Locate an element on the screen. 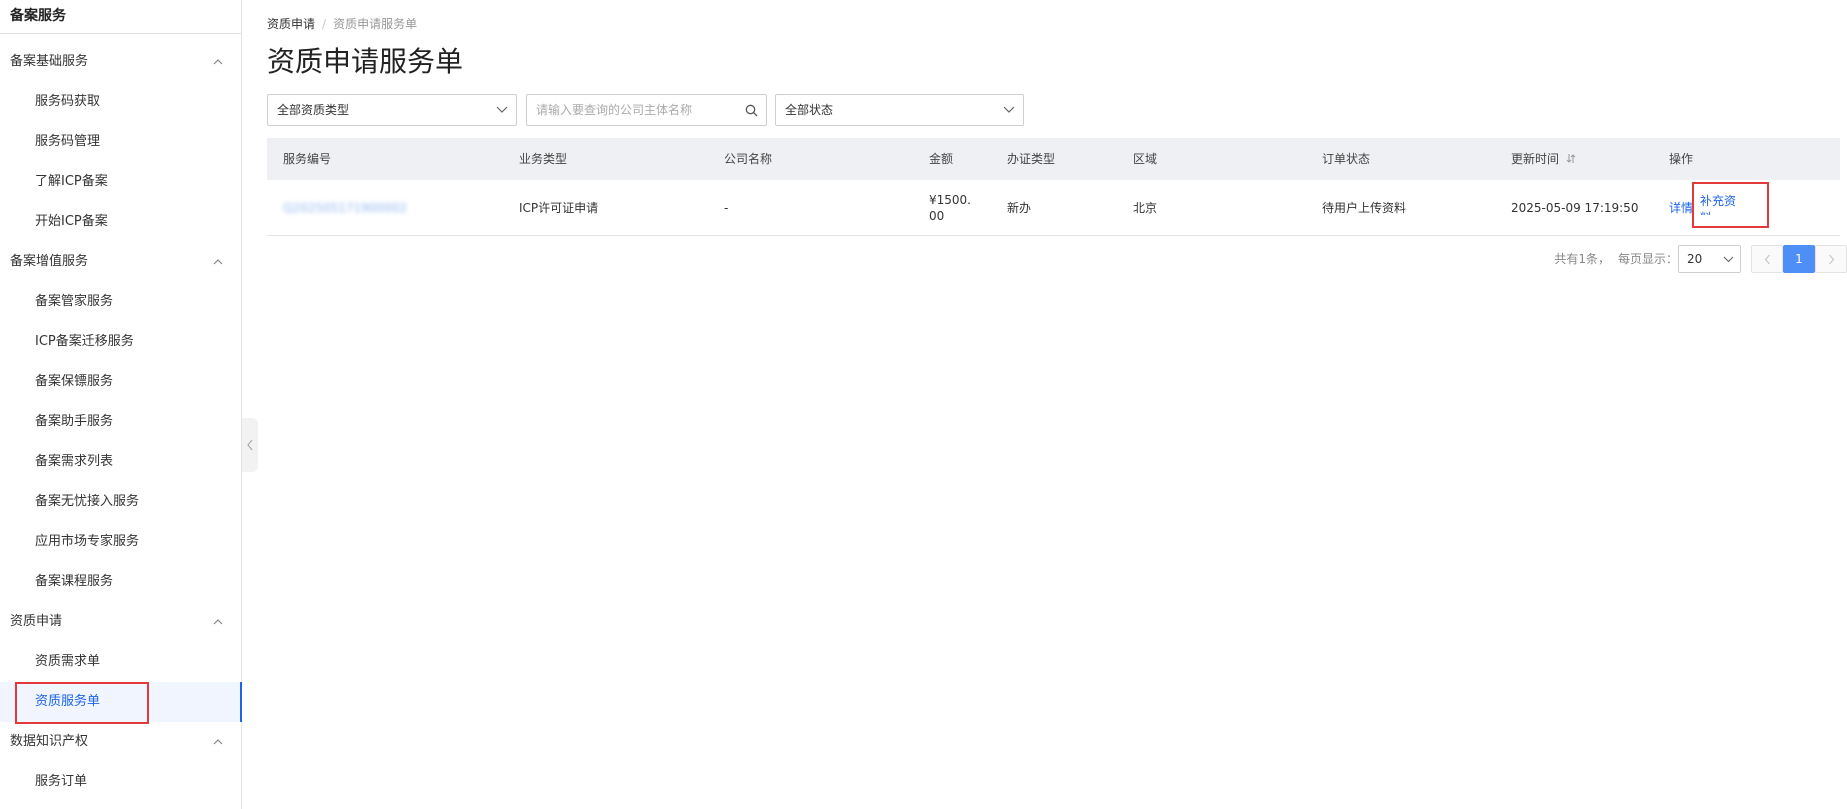  pagination-info: 共有1条， 每页显示： is located at coordinates (1616, 259).